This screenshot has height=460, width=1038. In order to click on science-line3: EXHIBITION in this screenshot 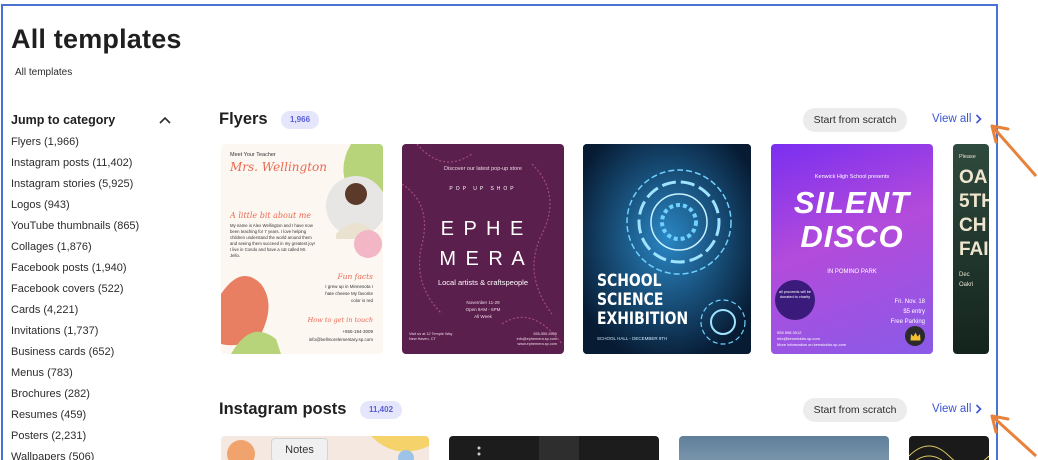, I will do `click(643, 319)`.